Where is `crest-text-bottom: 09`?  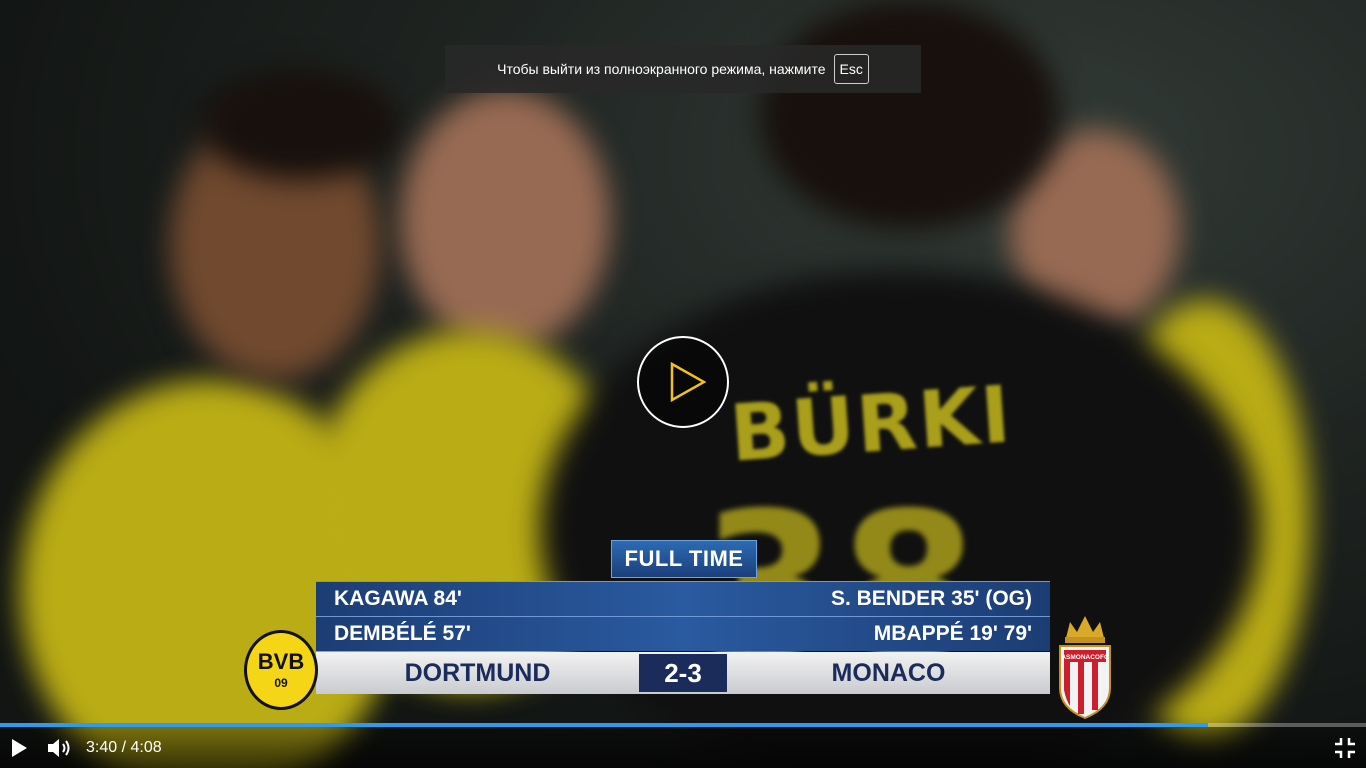
crest-text-bottom: 09 is located at coordinates (281, 682).